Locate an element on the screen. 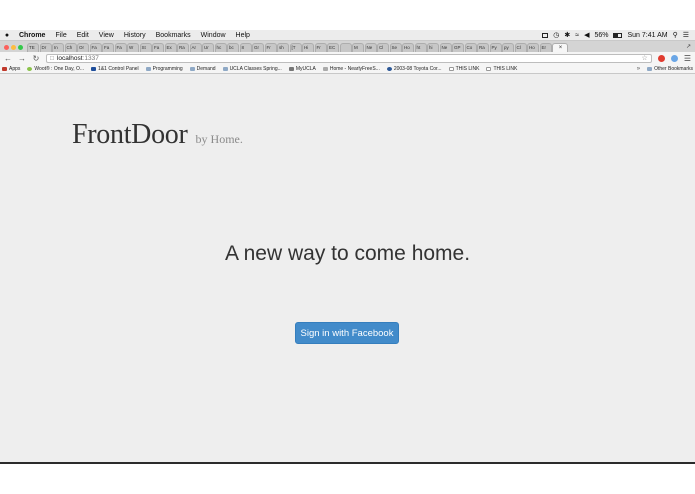 This screenshot has width=695, height=494. bookmark-folder: Demand is located at coordinates (202, 69).